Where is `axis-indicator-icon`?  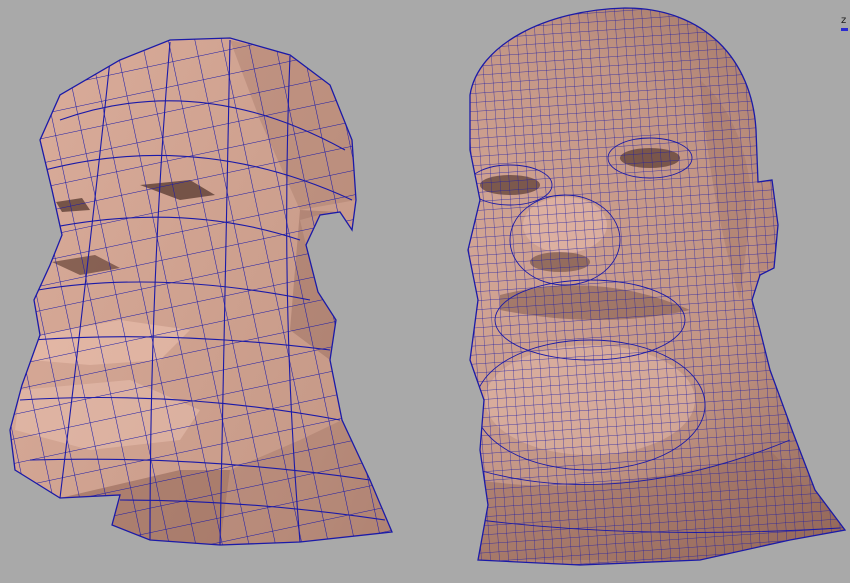 axis-indicator-icon is located at coordinates (844, 29).